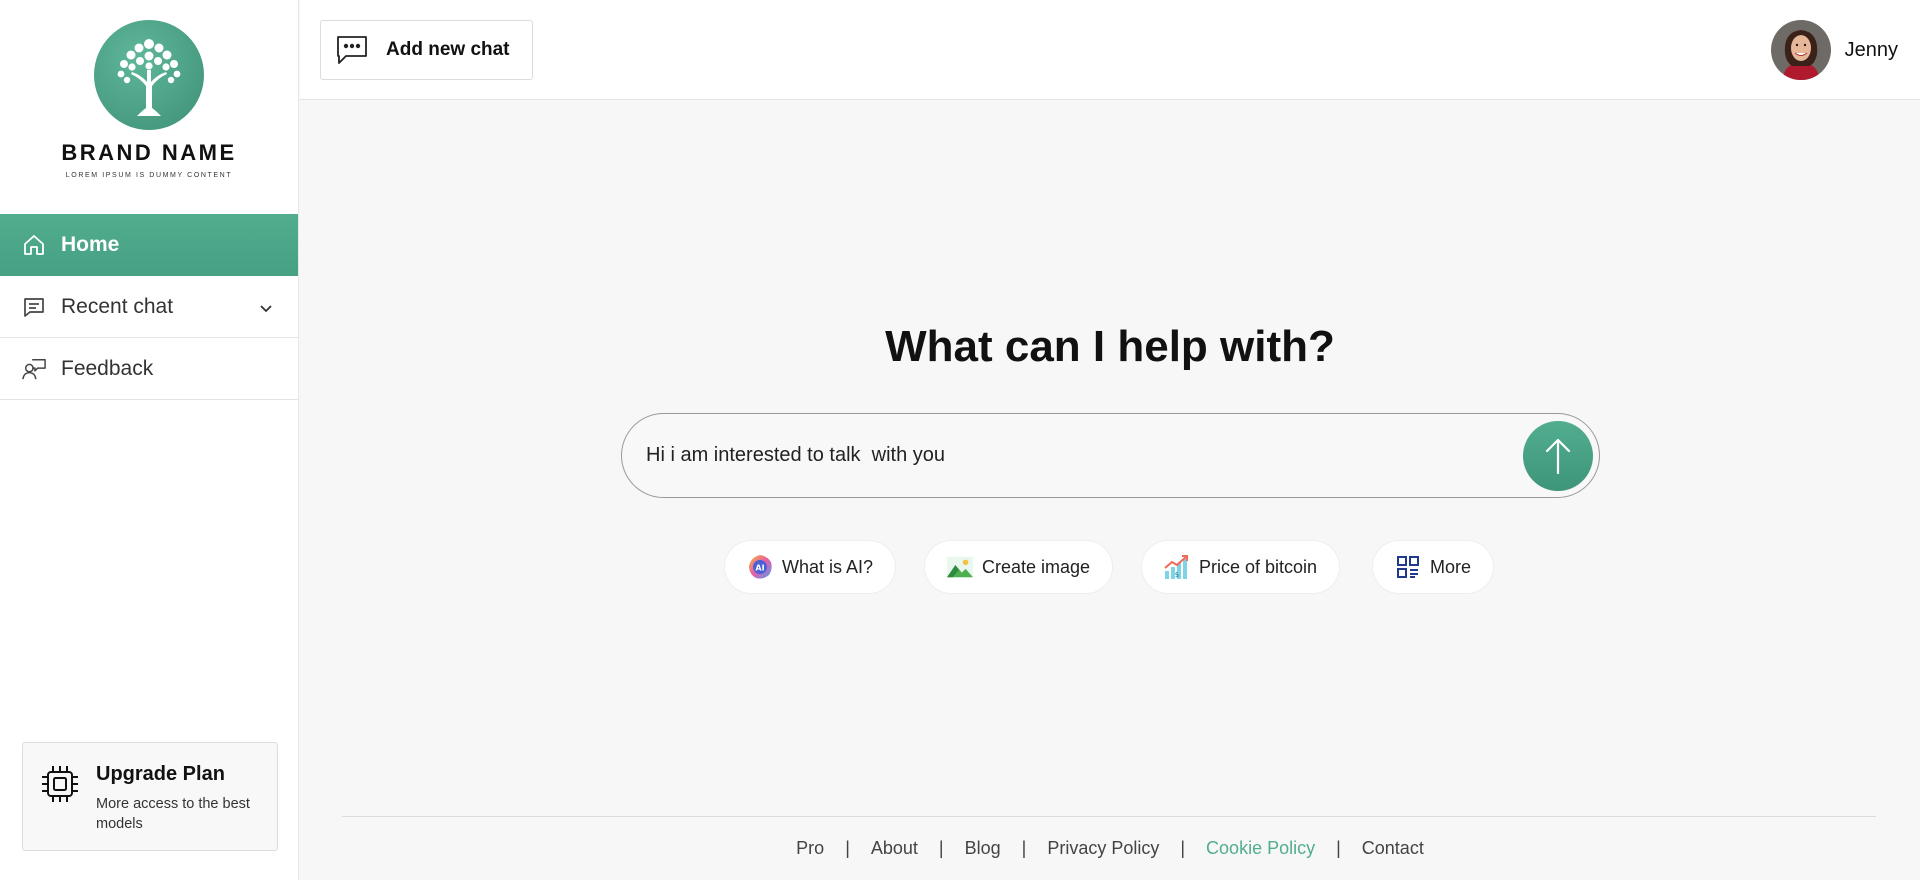 Image resolution: width=1920 pixels, height=880 pixels. What do you see at coordinates (173, 814) in the screenshot?
I see `upgrade-description: More access to the best models` at bounding box center [173, 814].